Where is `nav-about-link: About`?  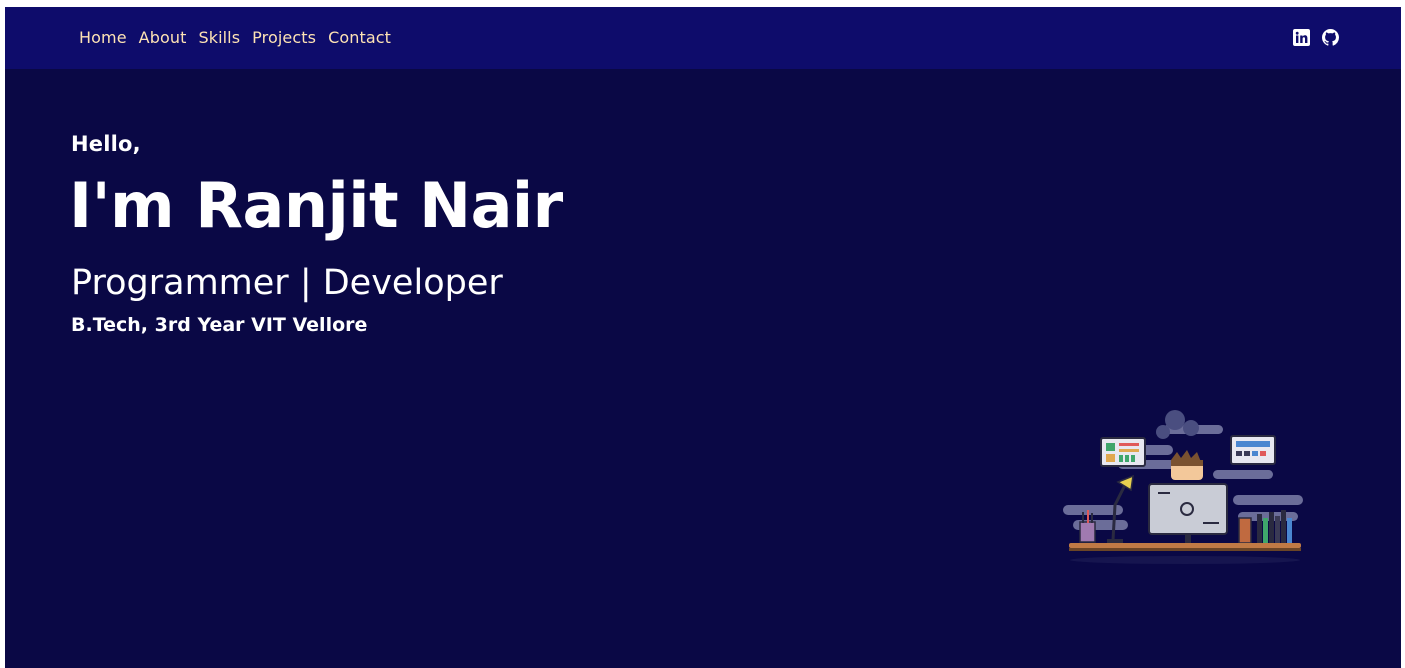
nav-about-link: About is located at coordinates (163, 37).